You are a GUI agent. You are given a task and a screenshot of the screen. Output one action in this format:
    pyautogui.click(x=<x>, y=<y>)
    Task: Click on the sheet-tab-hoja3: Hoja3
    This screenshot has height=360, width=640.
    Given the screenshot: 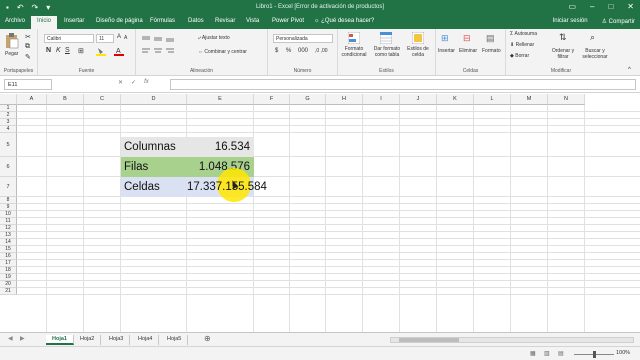 What is the action you would take?
    pyautogui.click(x=117, y=340)
    